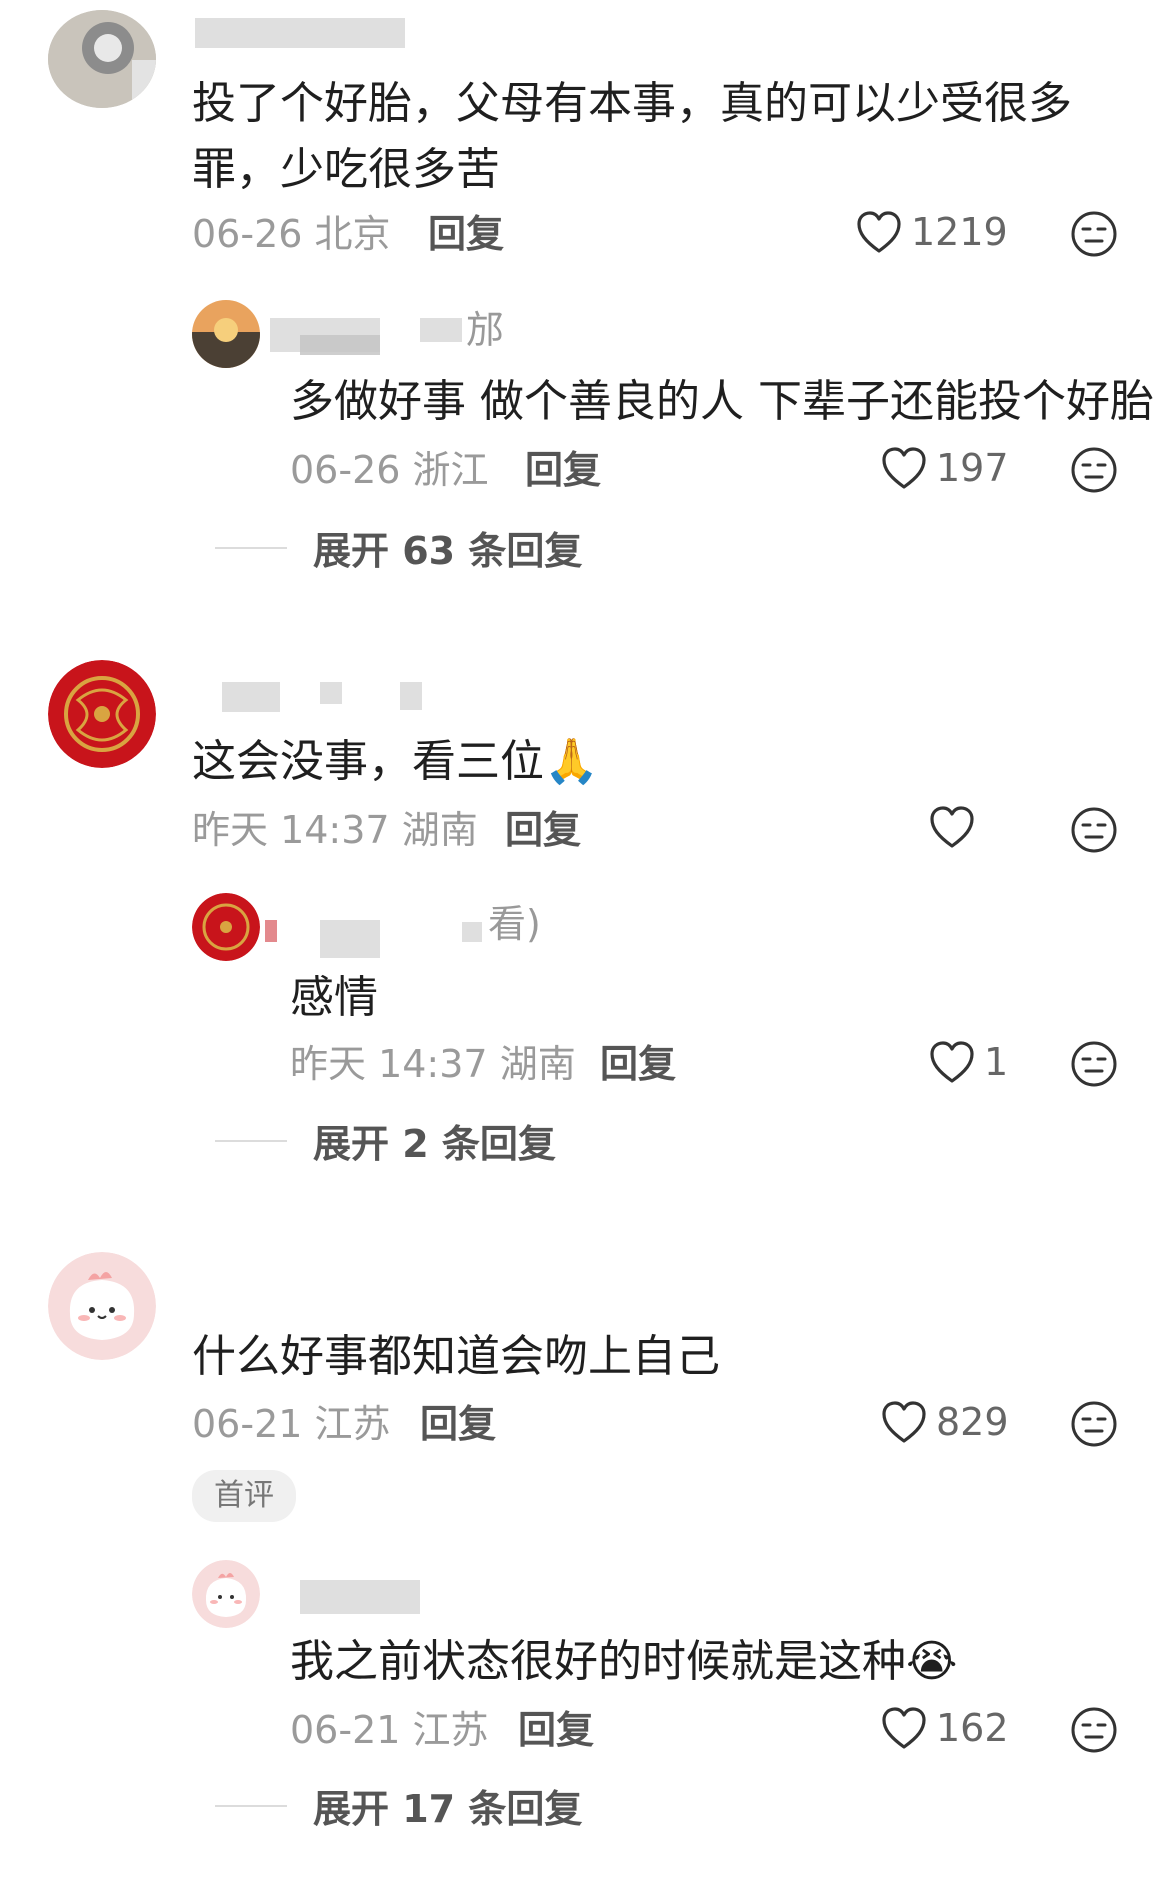 The height and width of the screenshot is (1882, 1170). I want to click on like-button: 829, so click(944, 1422).